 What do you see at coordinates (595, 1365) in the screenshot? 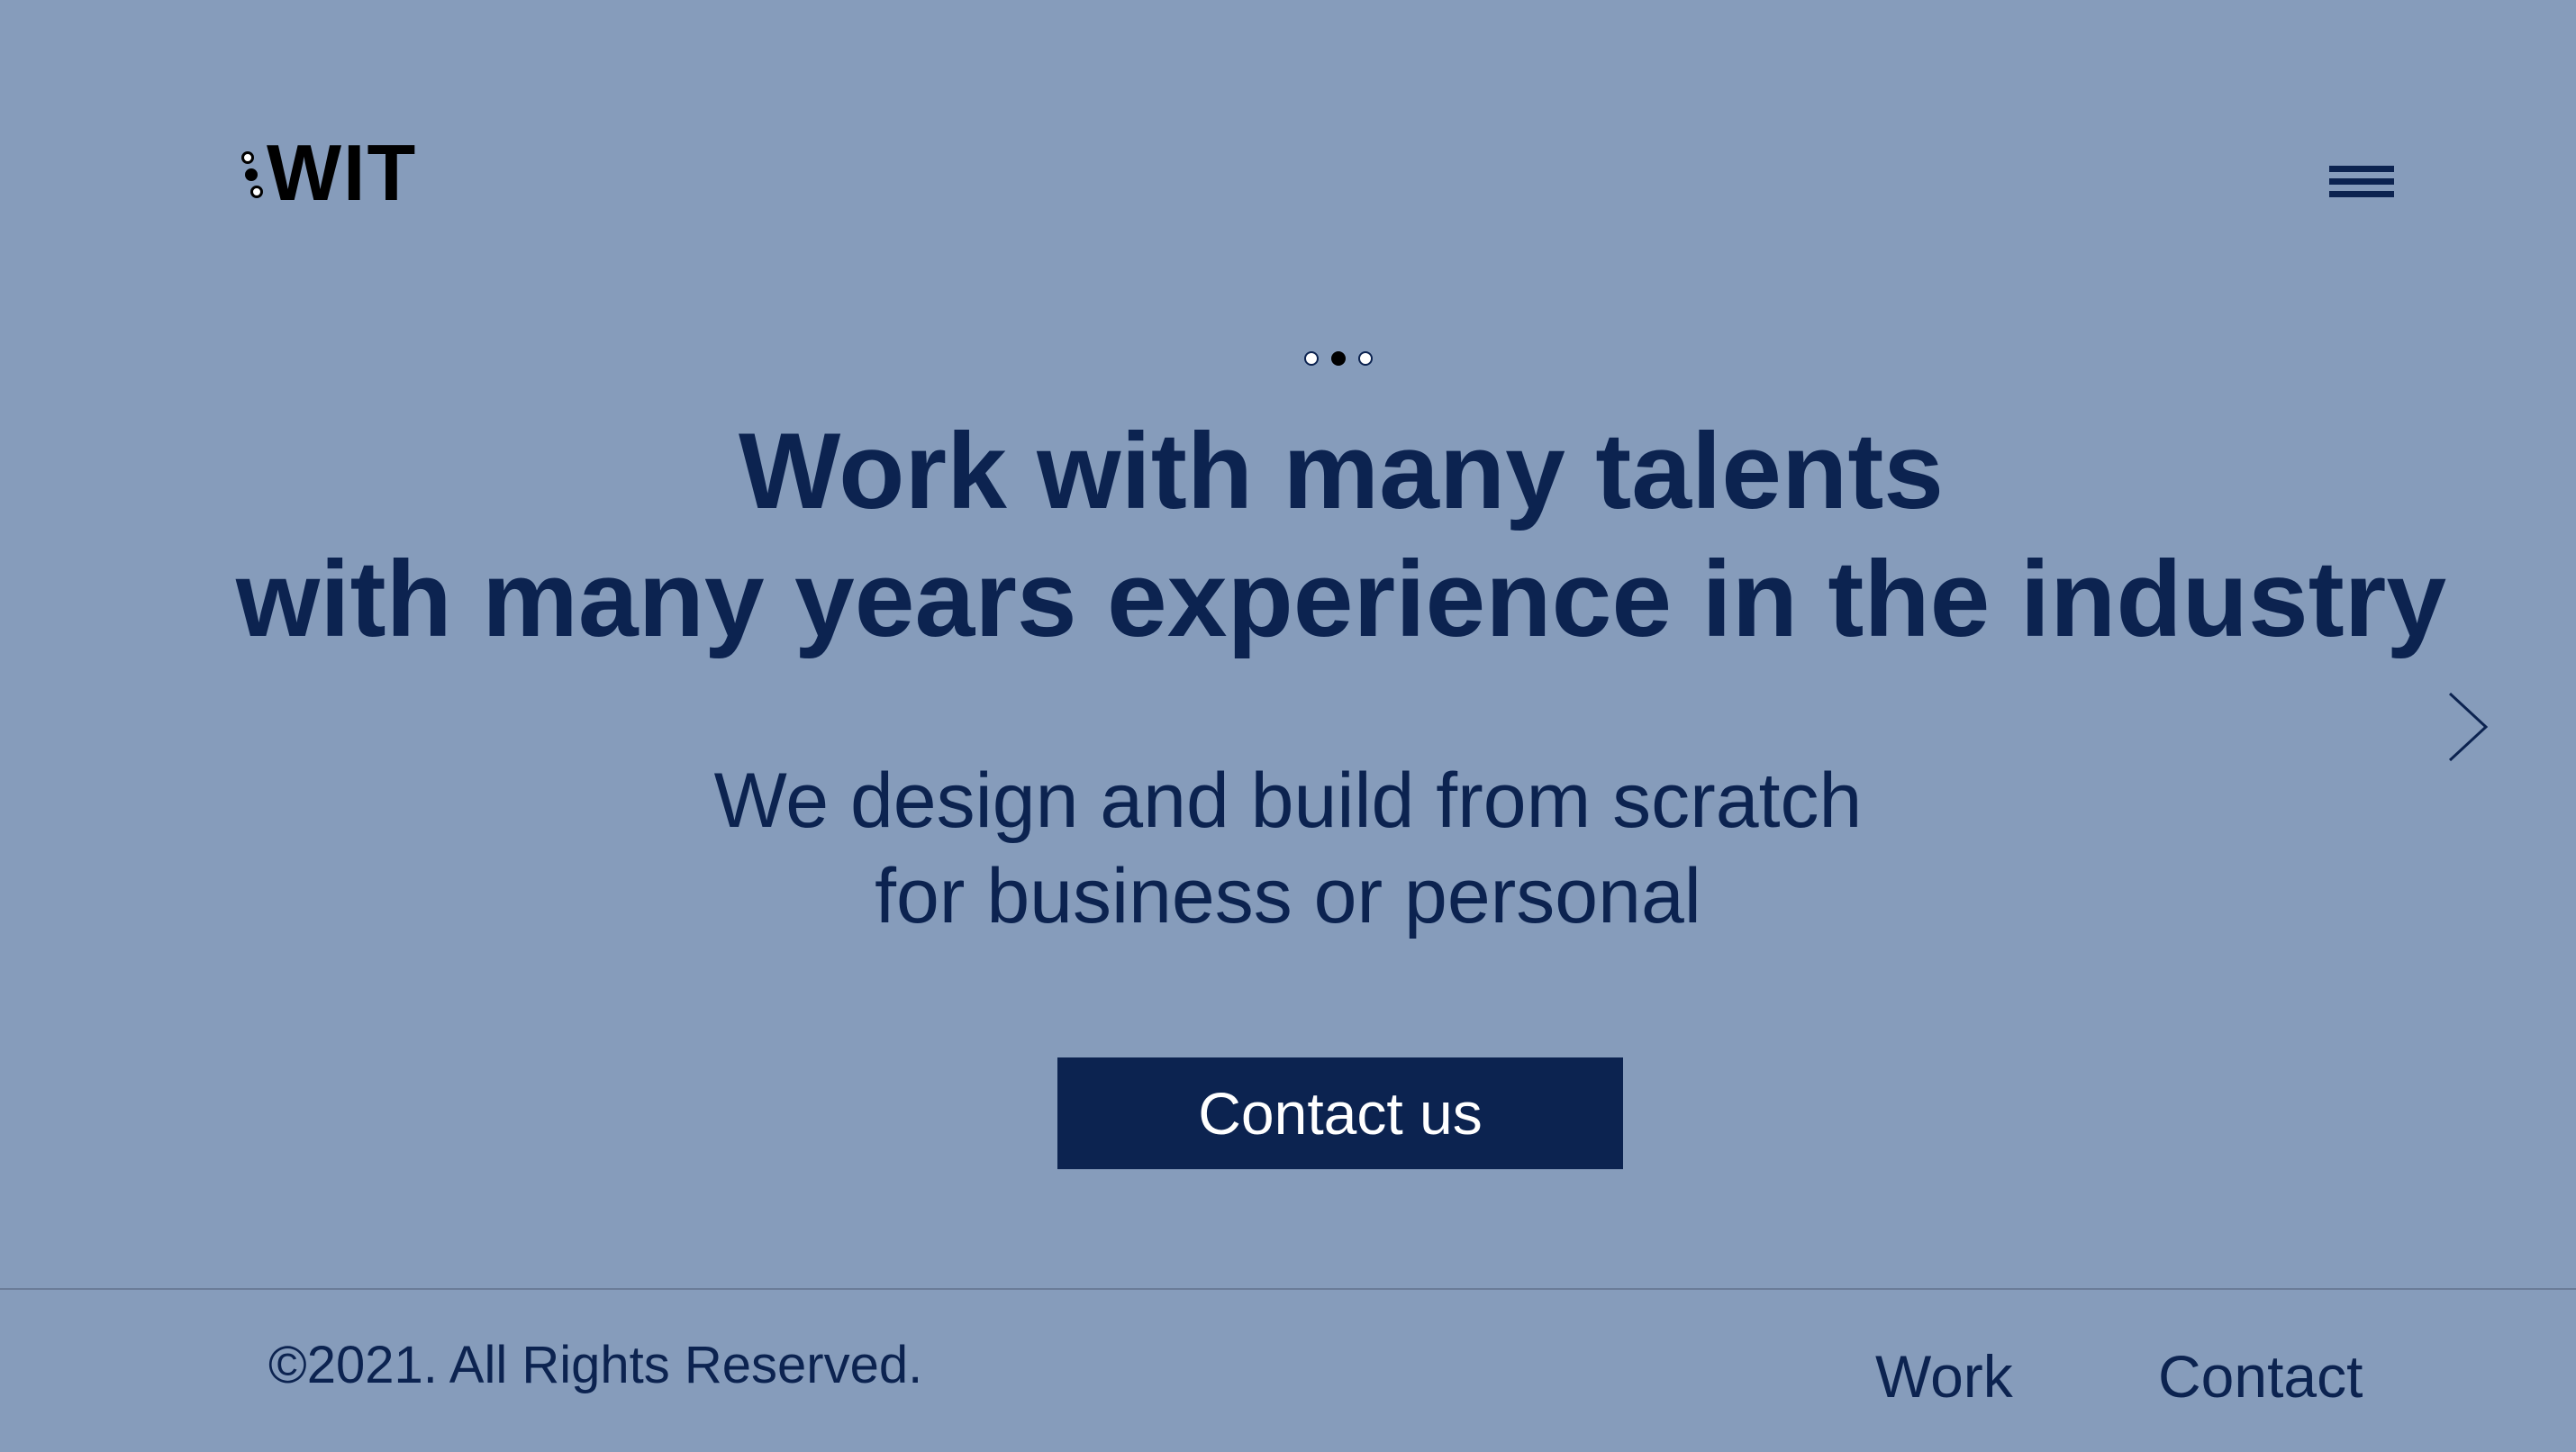
I see `copyright-text: ©2021. All Rights Reserved.` at bounding box center [595, 1365].